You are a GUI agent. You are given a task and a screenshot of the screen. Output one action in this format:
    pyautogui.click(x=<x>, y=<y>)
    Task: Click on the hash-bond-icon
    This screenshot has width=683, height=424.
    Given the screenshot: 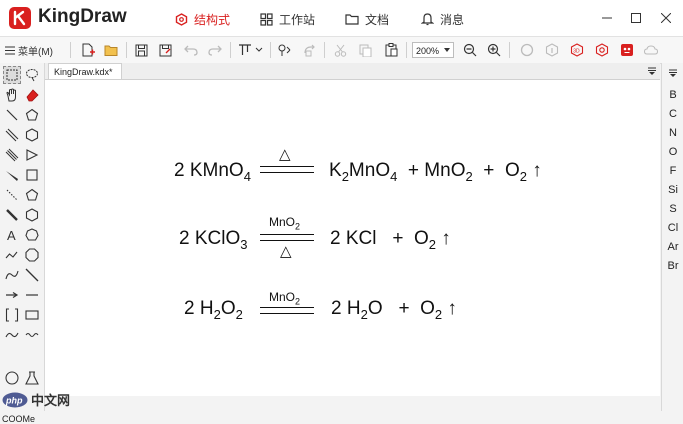 What is the action you would take?
    pyautogui.click(x=12, y=195)
    